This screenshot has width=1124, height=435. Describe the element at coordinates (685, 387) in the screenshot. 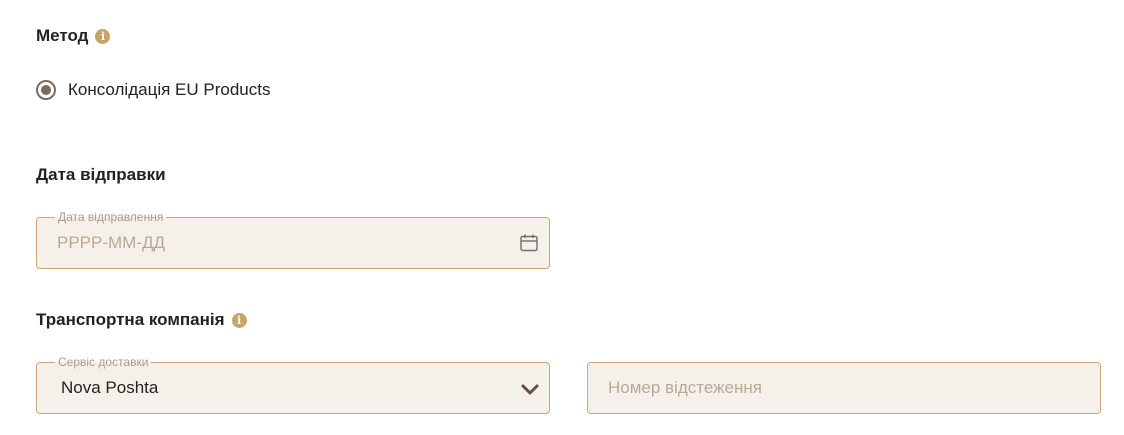

I see `tracking-number-placeholder: Номер відстеження` at that location.